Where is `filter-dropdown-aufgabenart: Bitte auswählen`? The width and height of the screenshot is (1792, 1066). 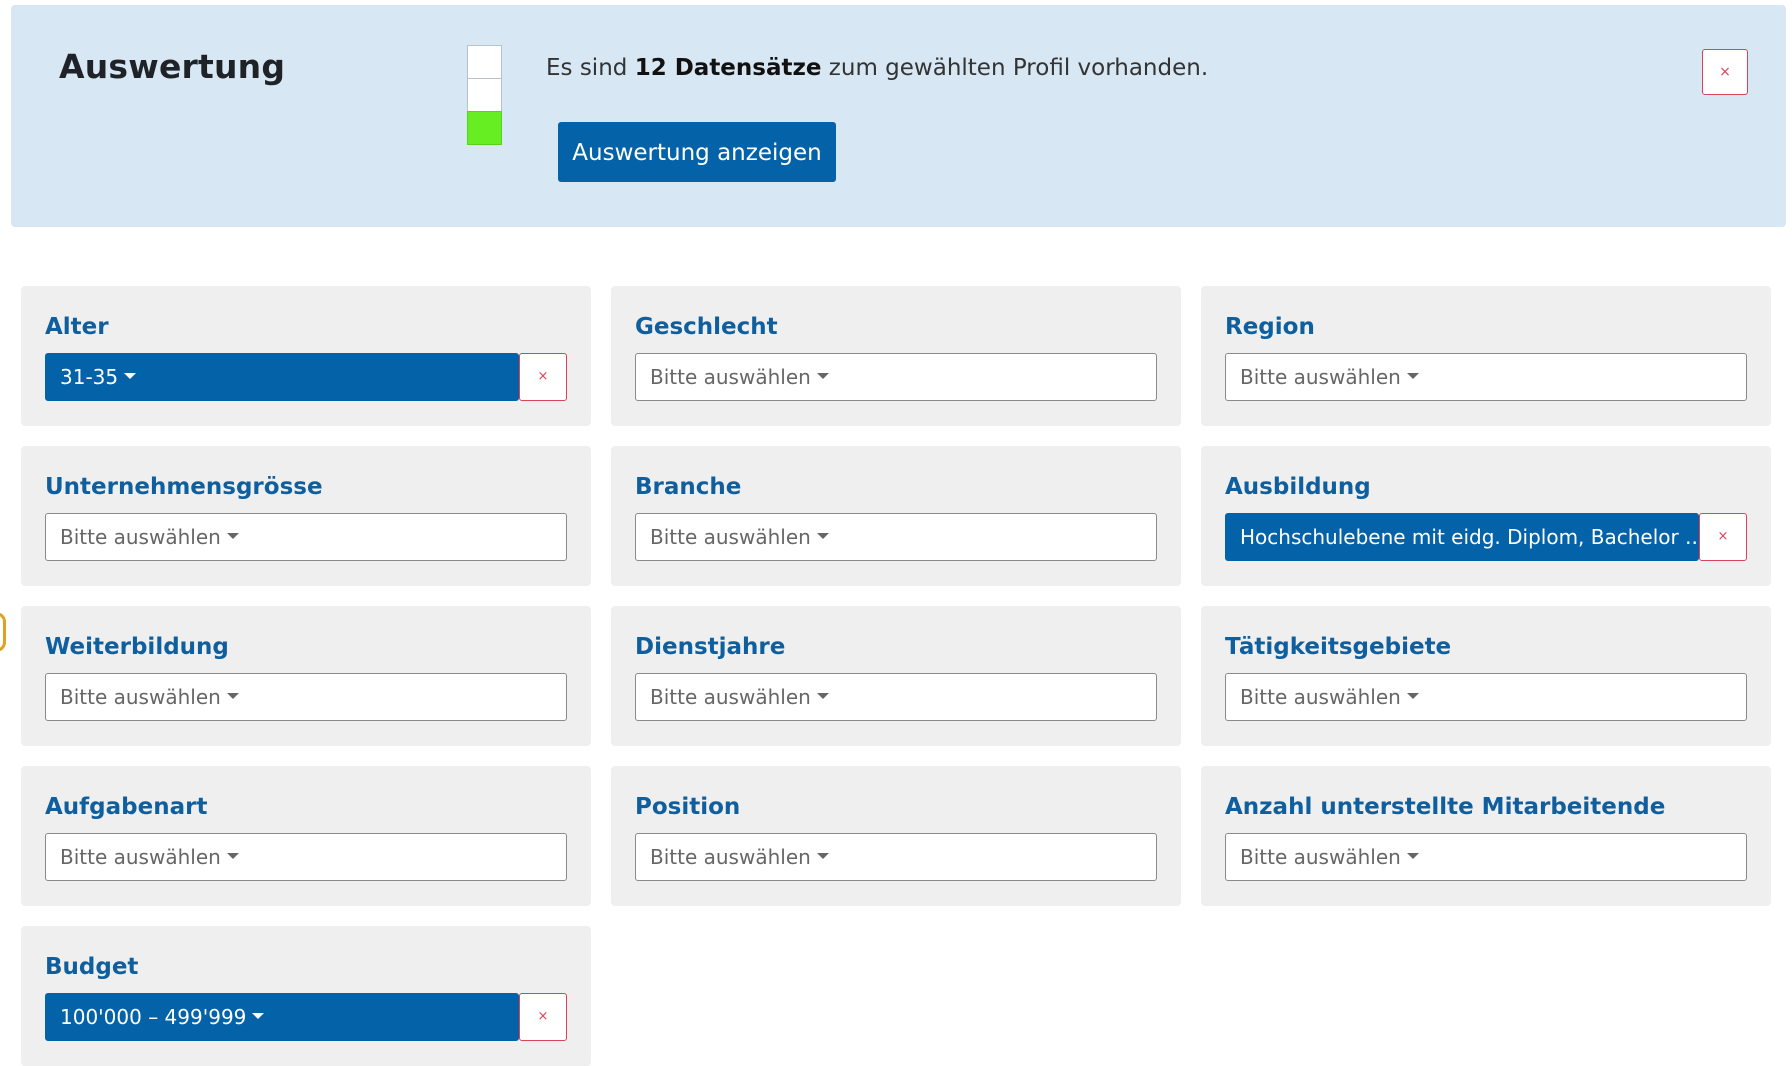 filter-dropdown-aufgabenart: Bitte auswählen is located at coordinates (306, 857).